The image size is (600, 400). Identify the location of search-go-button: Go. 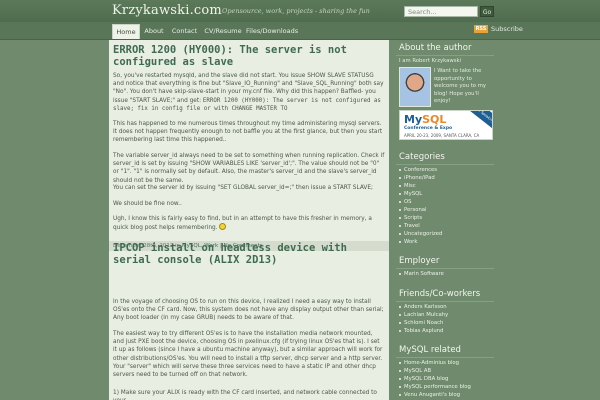
(487, 11).